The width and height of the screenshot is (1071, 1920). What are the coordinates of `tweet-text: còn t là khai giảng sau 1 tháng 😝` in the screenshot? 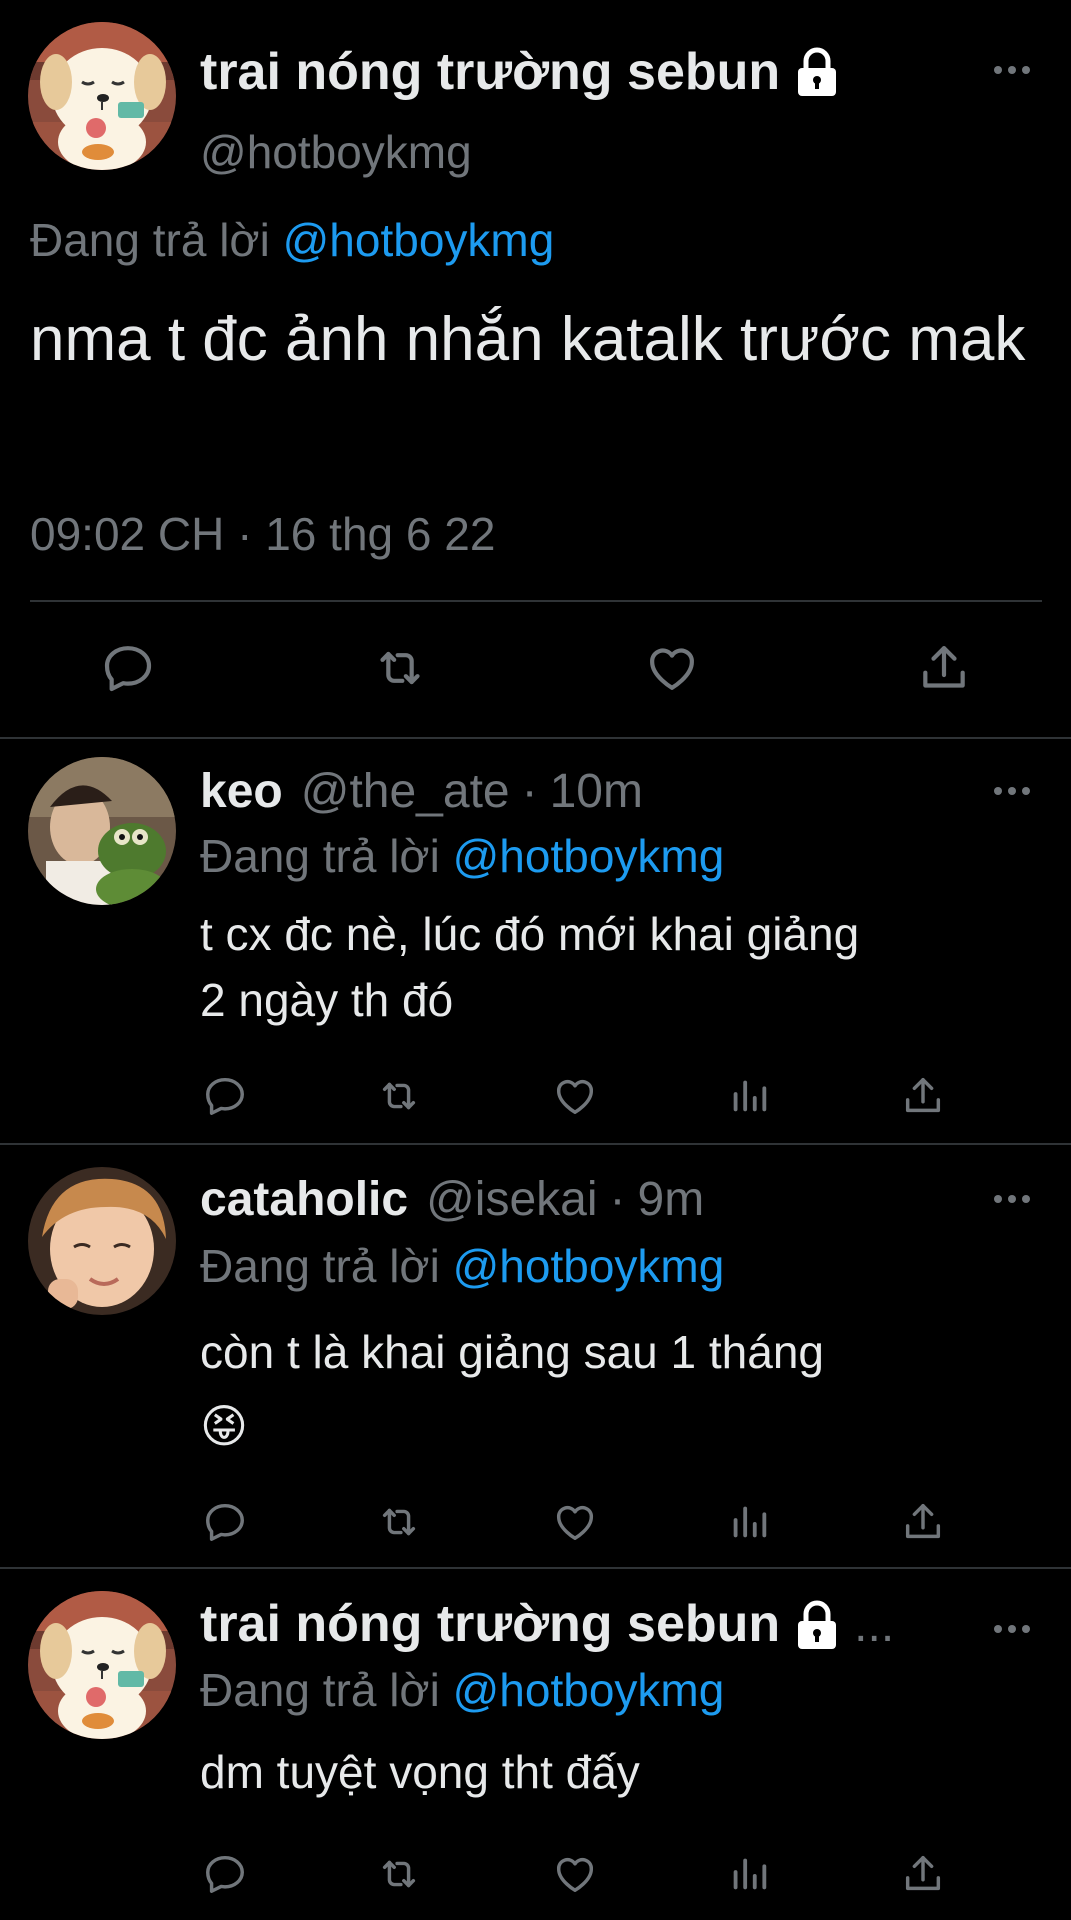 It's located at (620, 1389).